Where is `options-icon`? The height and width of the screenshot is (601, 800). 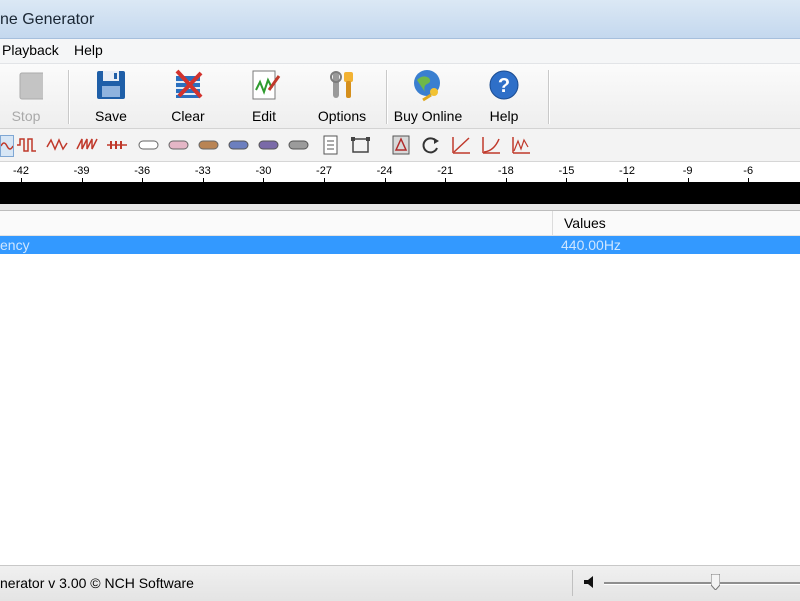 options-icon is located at coordinates (342, 85).